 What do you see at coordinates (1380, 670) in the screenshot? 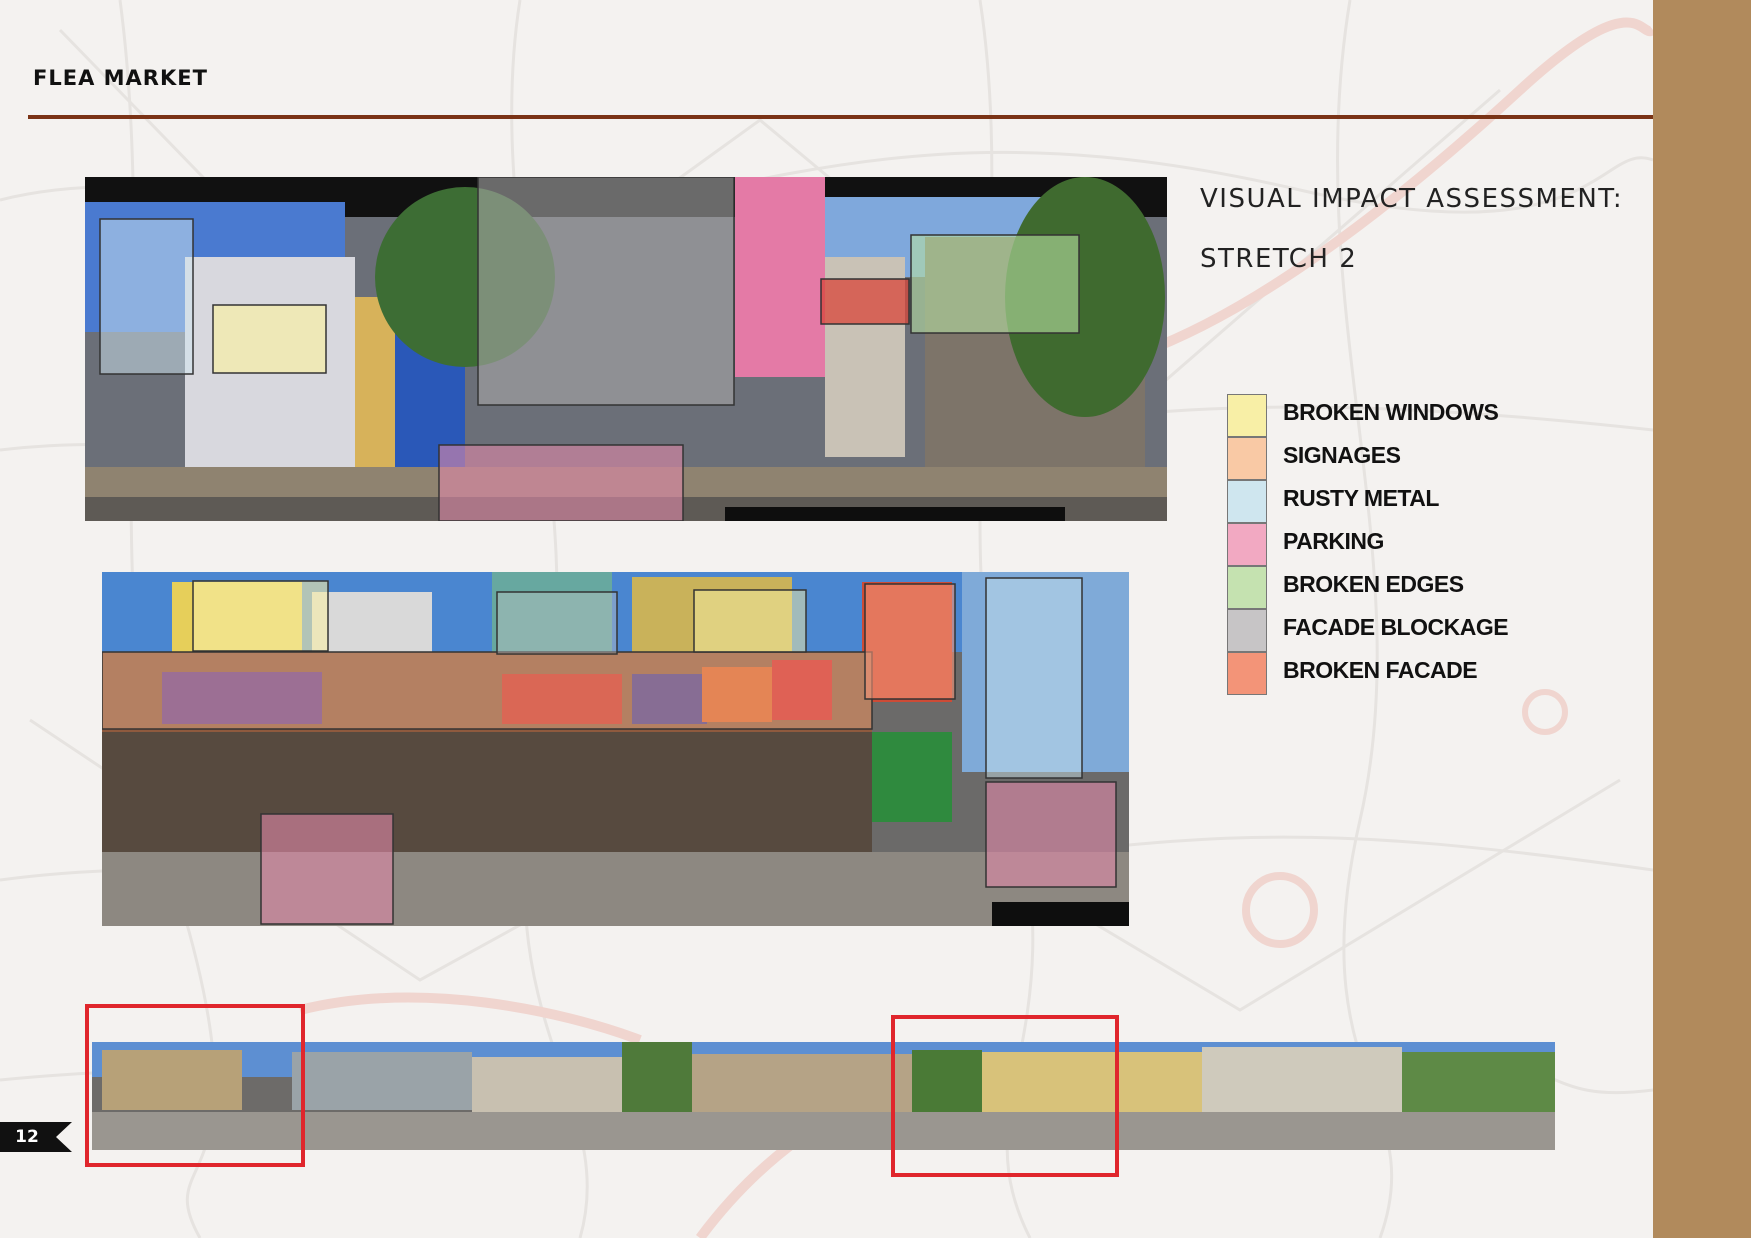
I see `legend-label: BROKEN FACADE` at bounding box center [1380, 670].